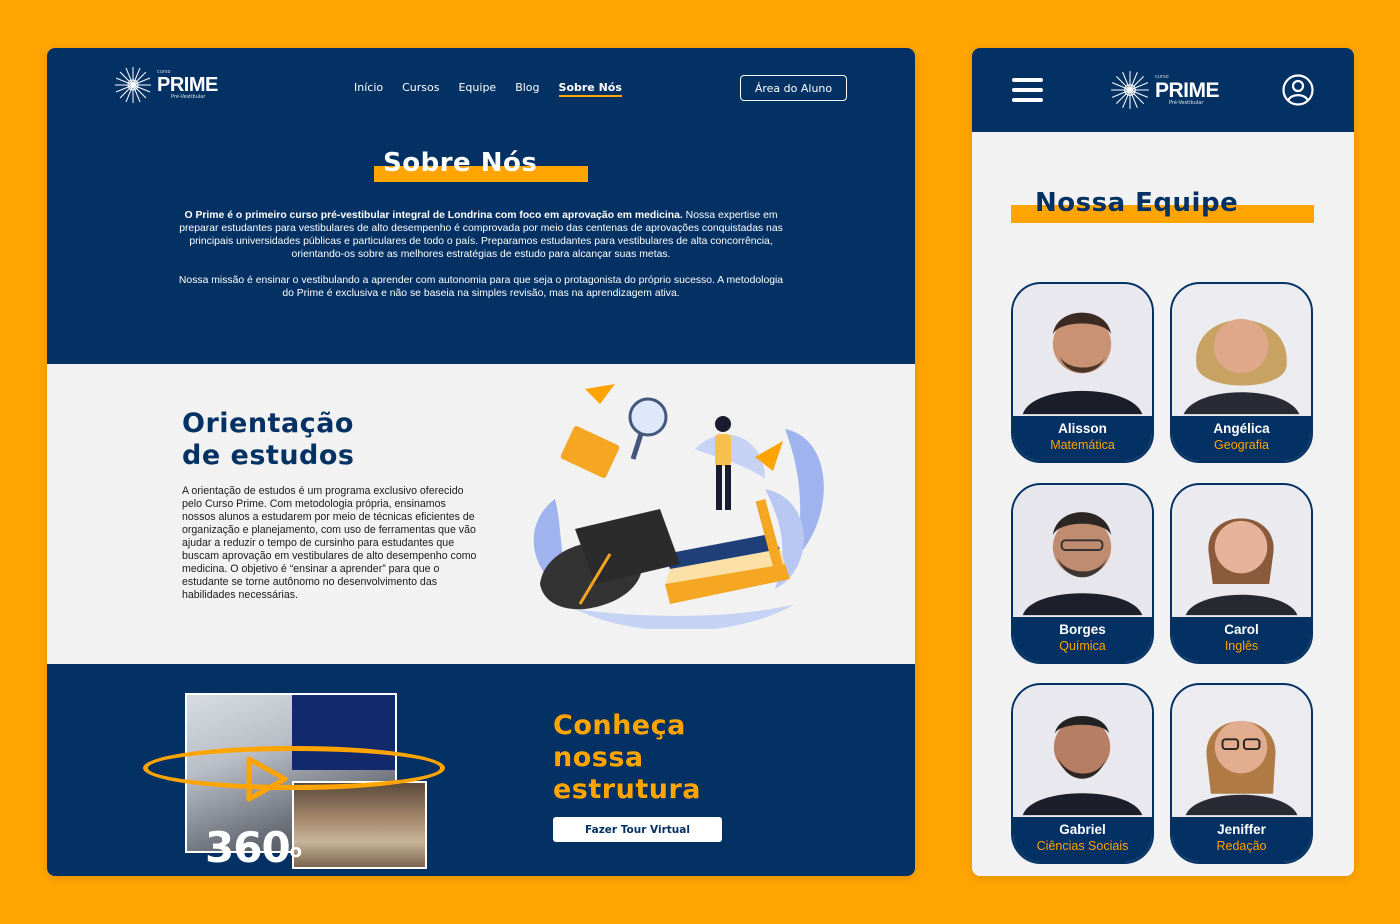 This screenshot has width=1400, height=924. Describe the element at coordinates (477, 89) in the screenshot. I see `nav-item-equipe: Equipe` at that location.